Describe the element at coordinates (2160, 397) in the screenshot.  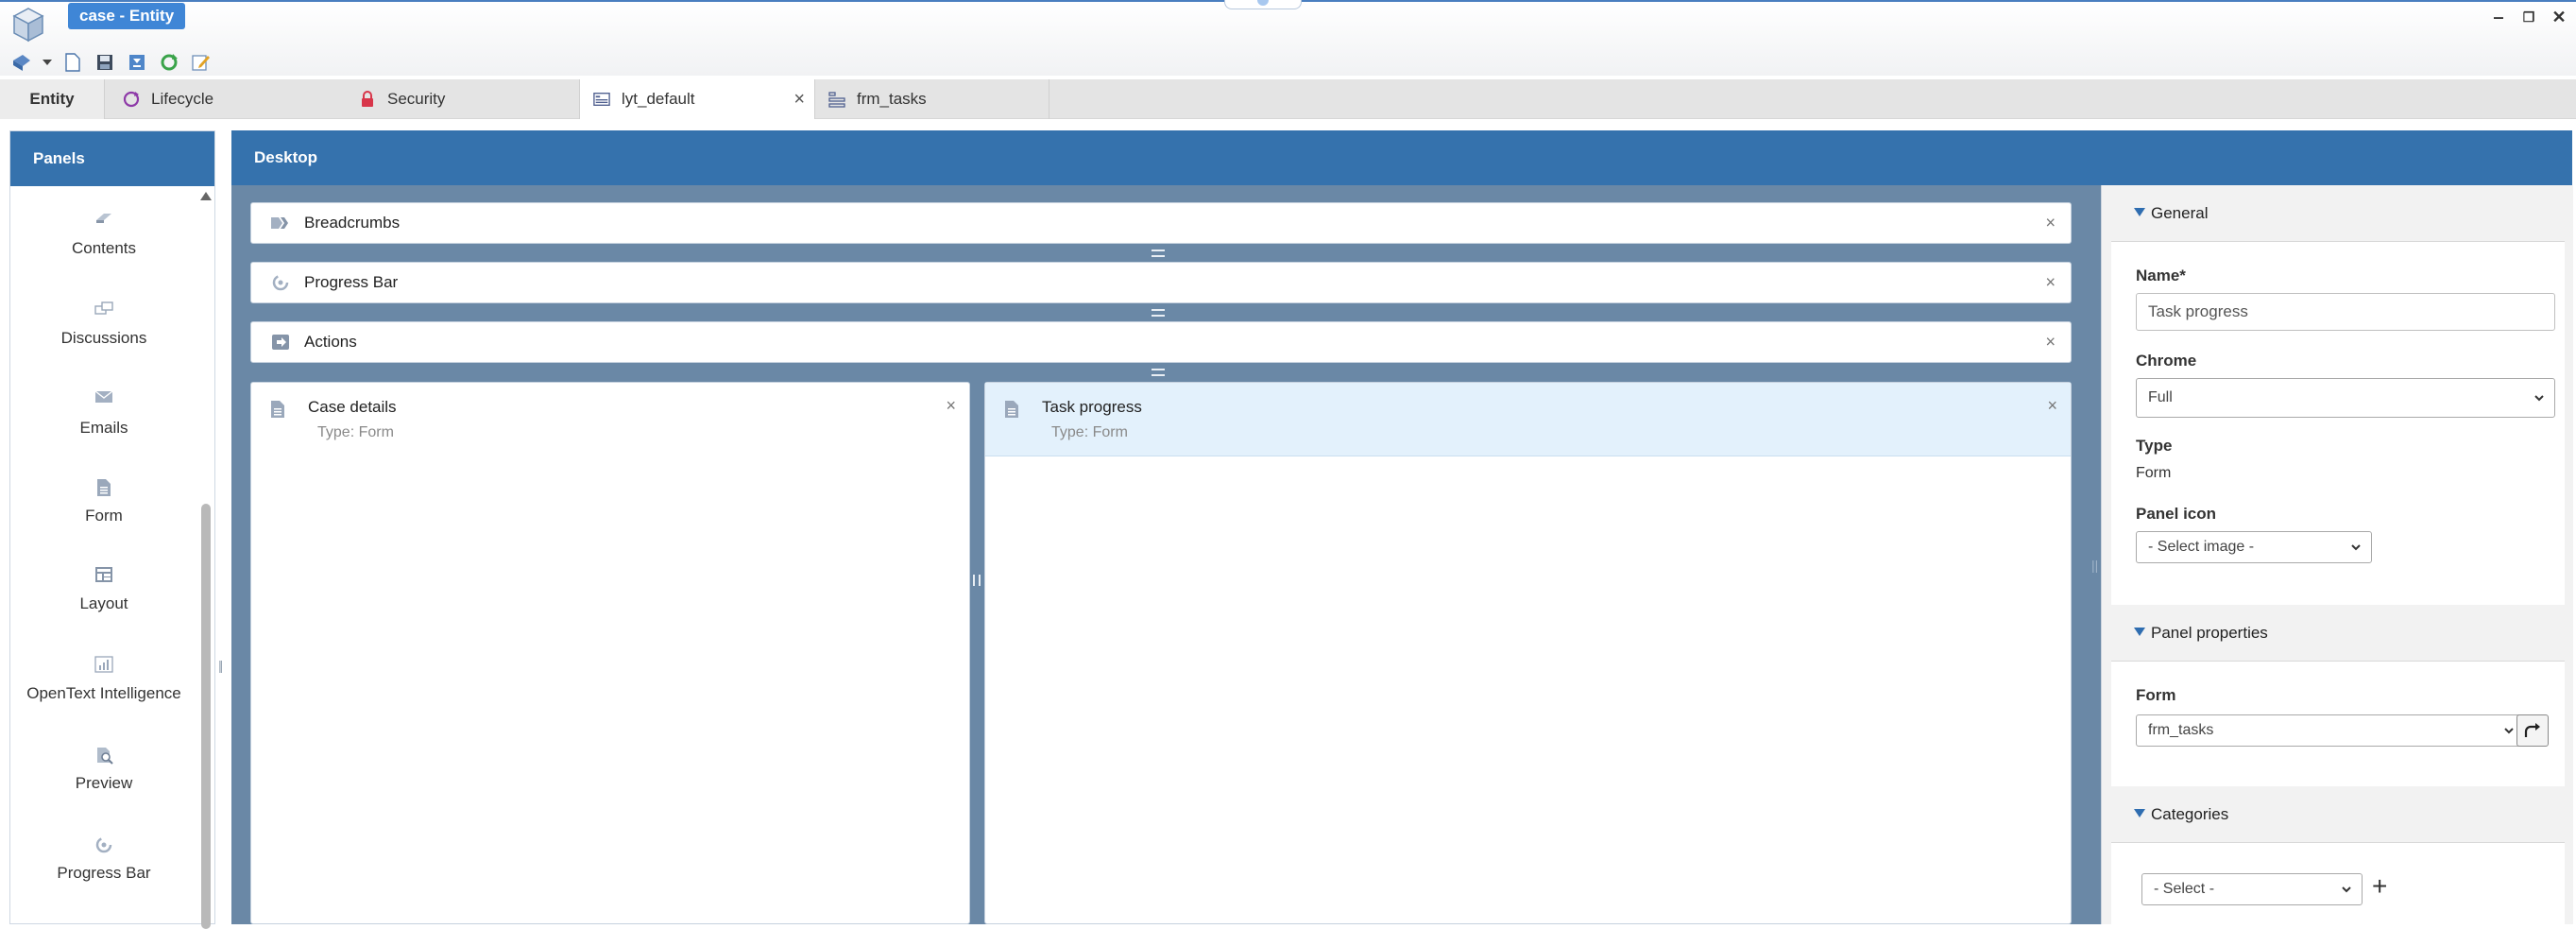
I see `chrome-value: Full` at that location.